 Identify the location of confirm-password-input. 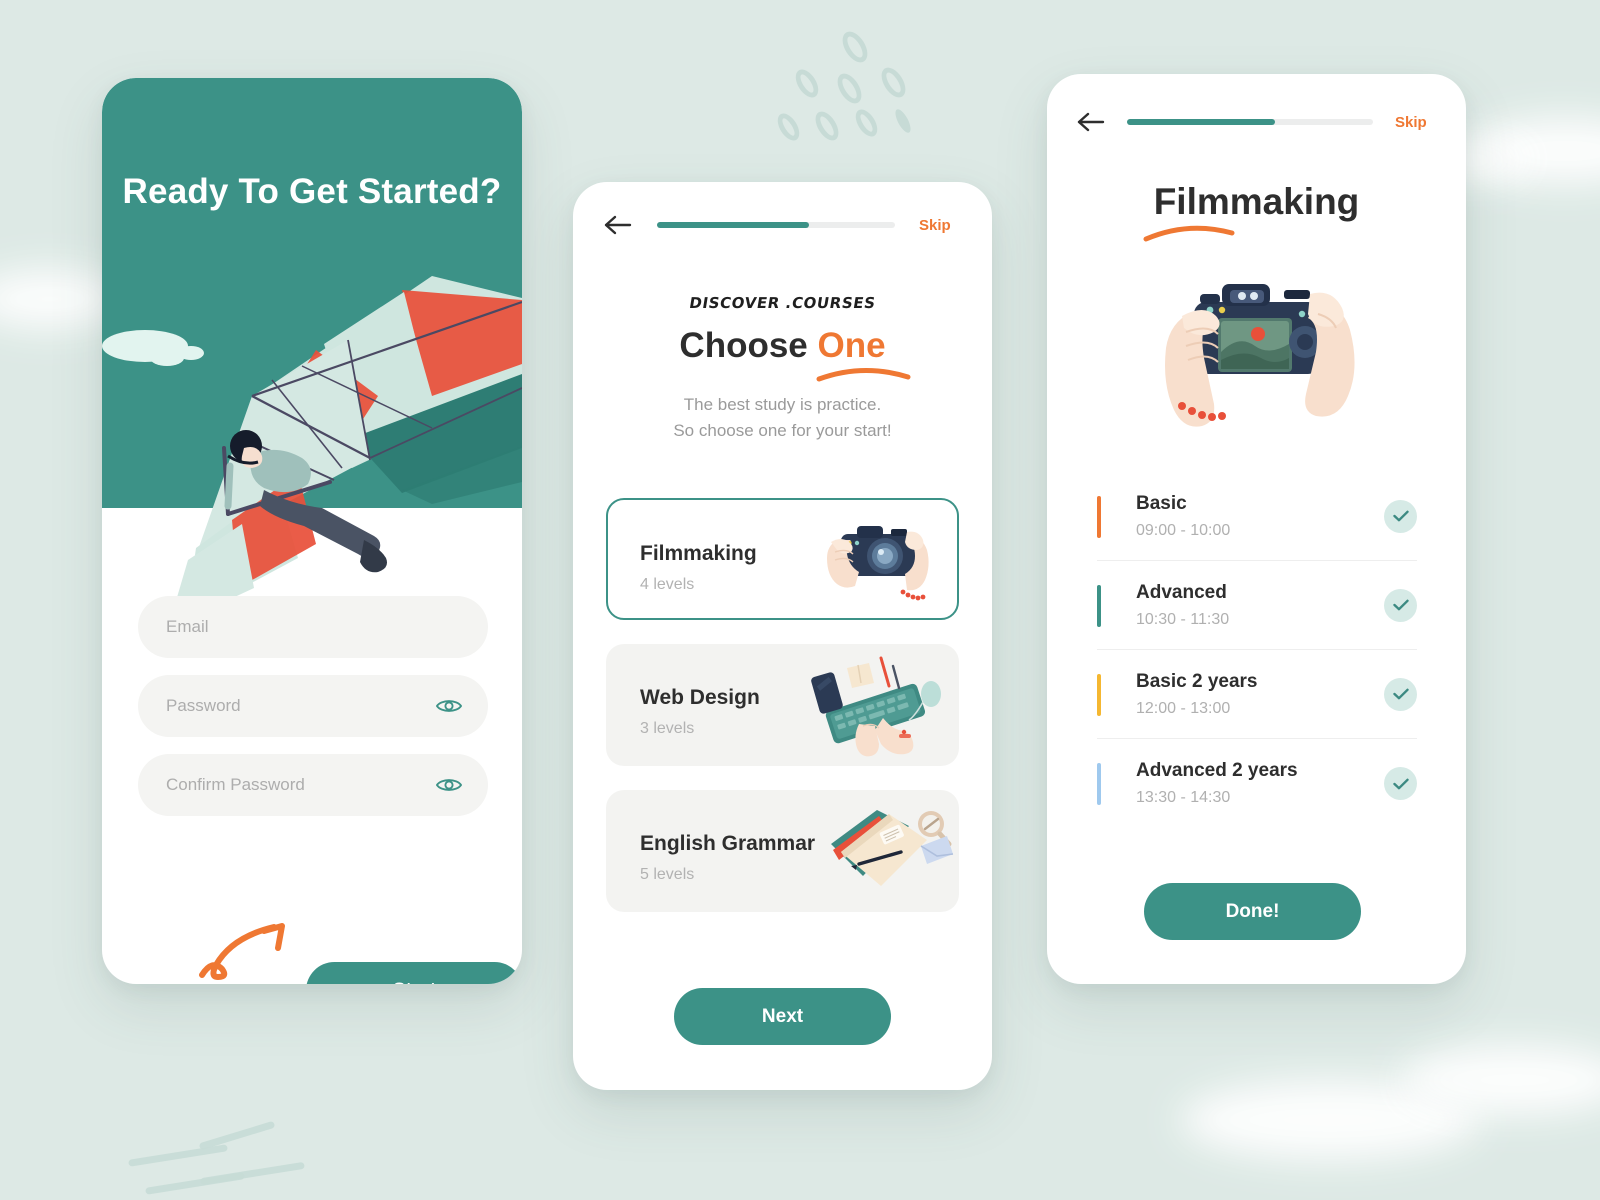
(287, 785).